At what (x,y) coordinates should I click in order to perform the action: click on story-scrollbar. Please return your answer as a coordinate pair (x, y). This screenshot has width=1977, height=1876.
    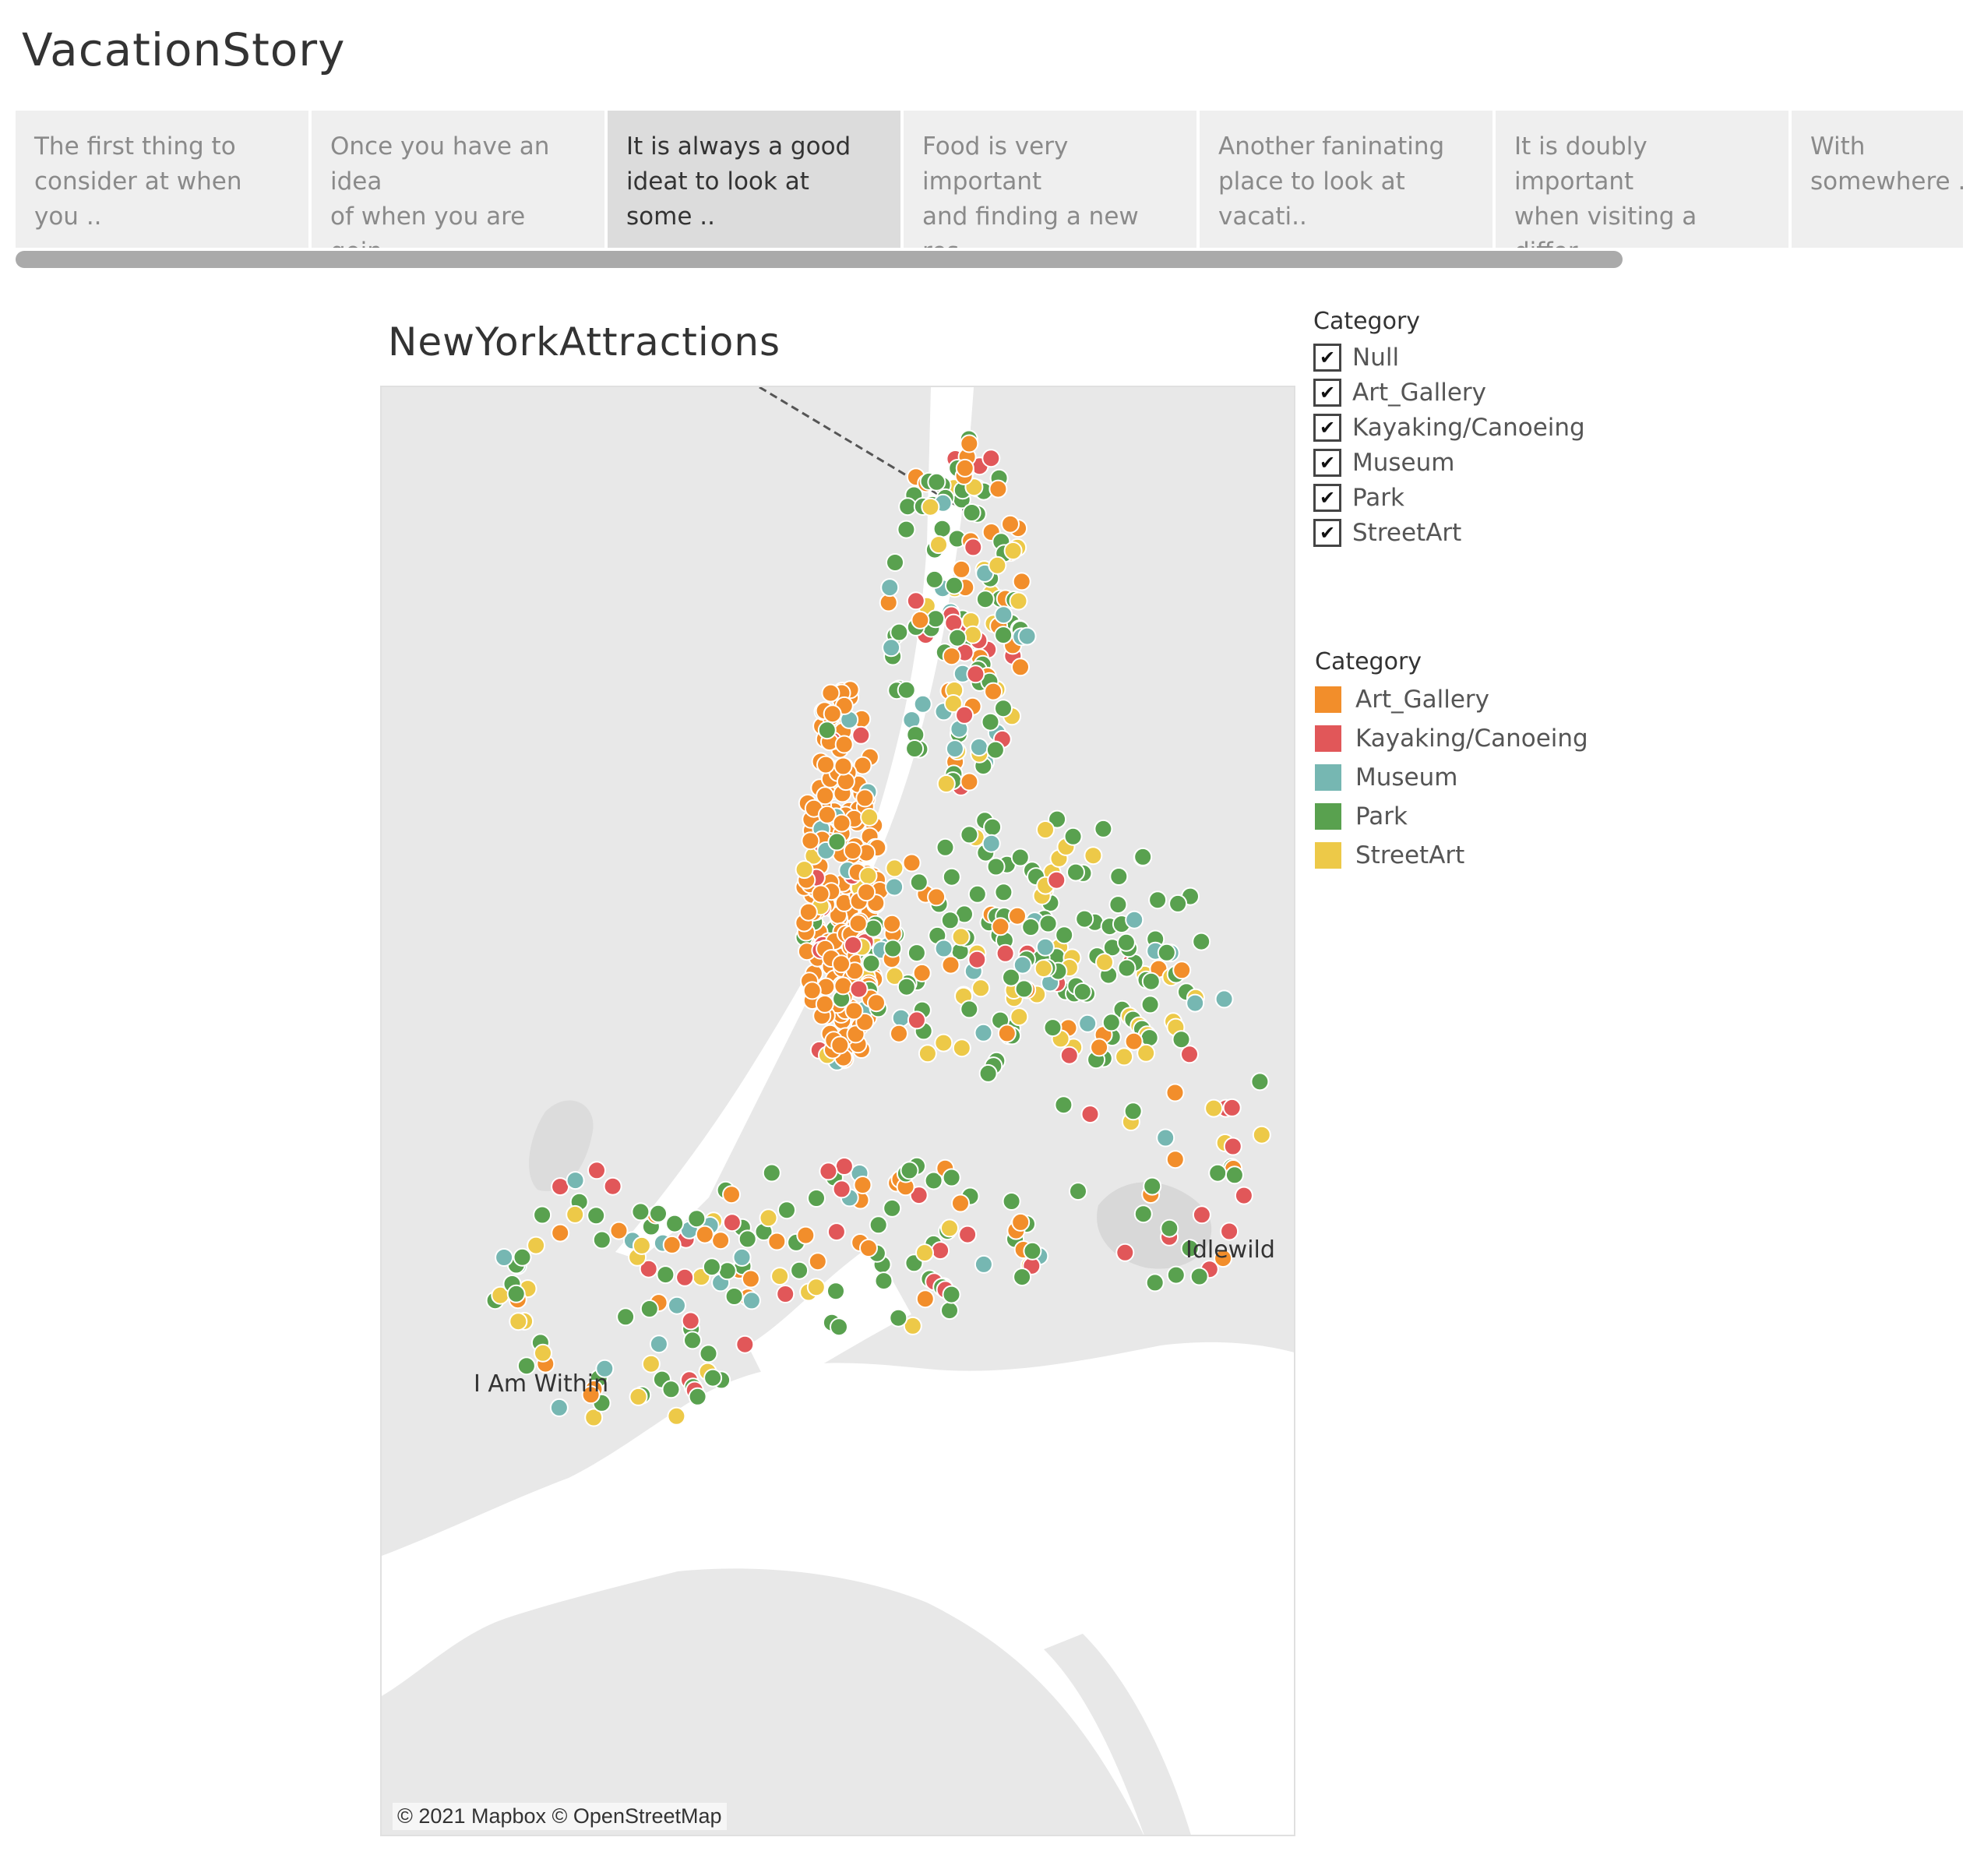
    Looking at the image, I should click on (833, 259).